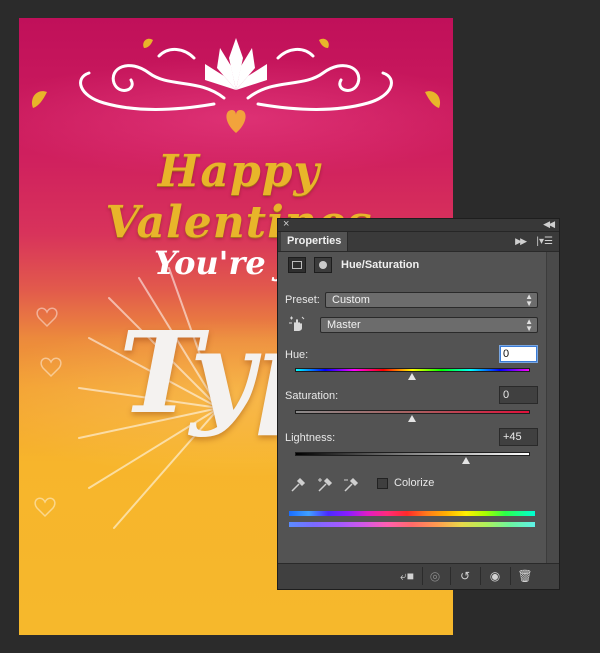  I want to click on ornament-flourish, so click(236, 85).